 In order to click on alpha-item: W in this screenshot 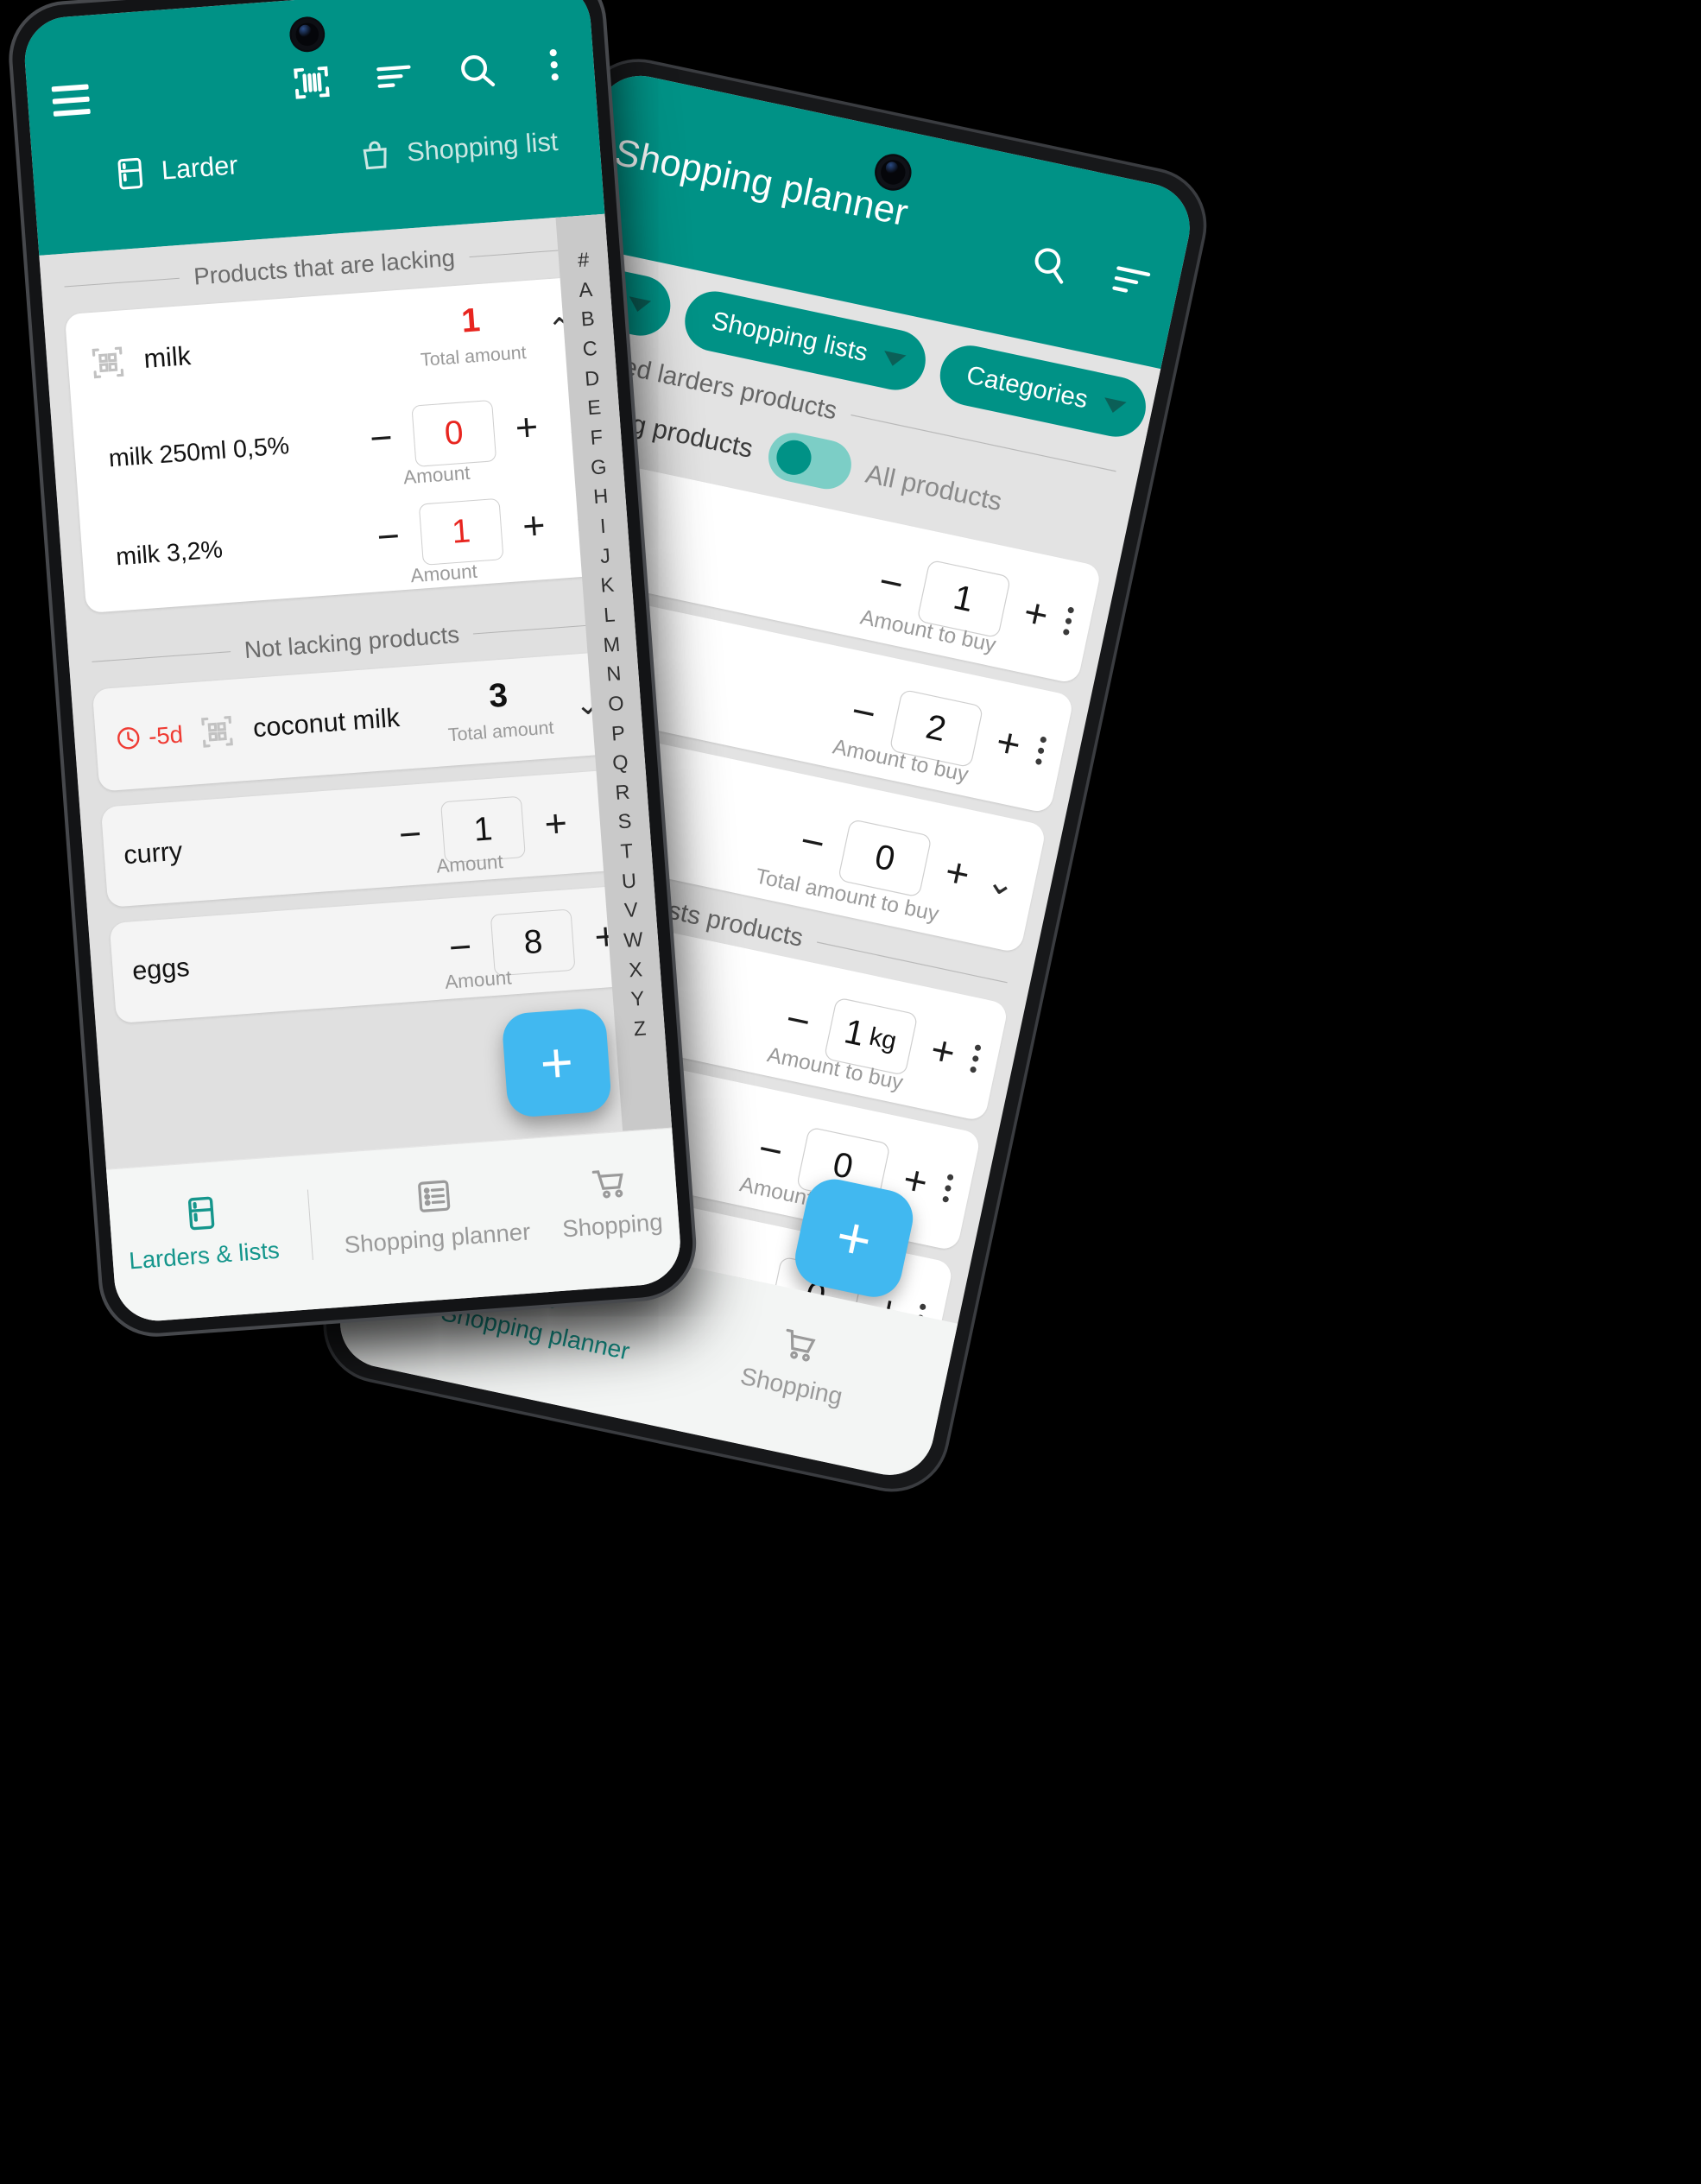, I will do `click(633, 940)`.